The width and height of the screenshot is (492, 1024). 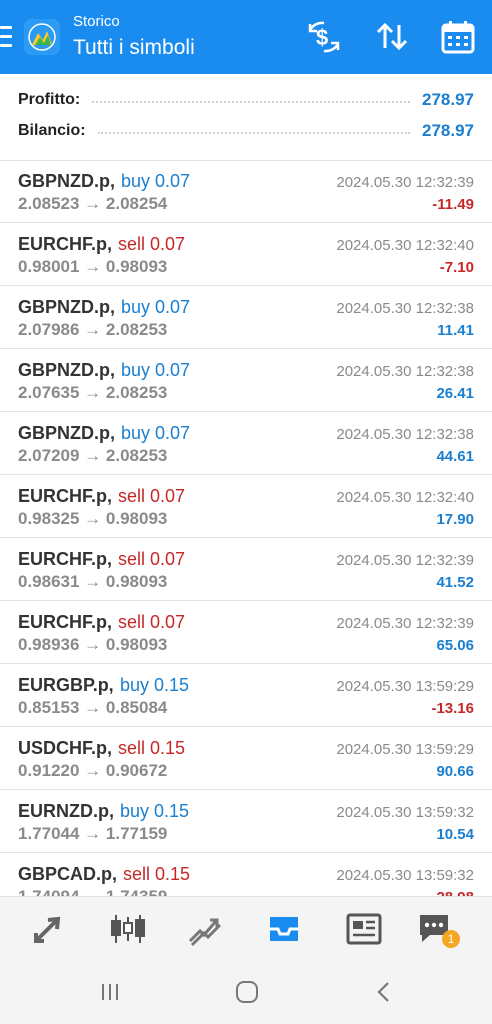 I want to click on trade-profit: 17.90, so click(x=455, y=519).